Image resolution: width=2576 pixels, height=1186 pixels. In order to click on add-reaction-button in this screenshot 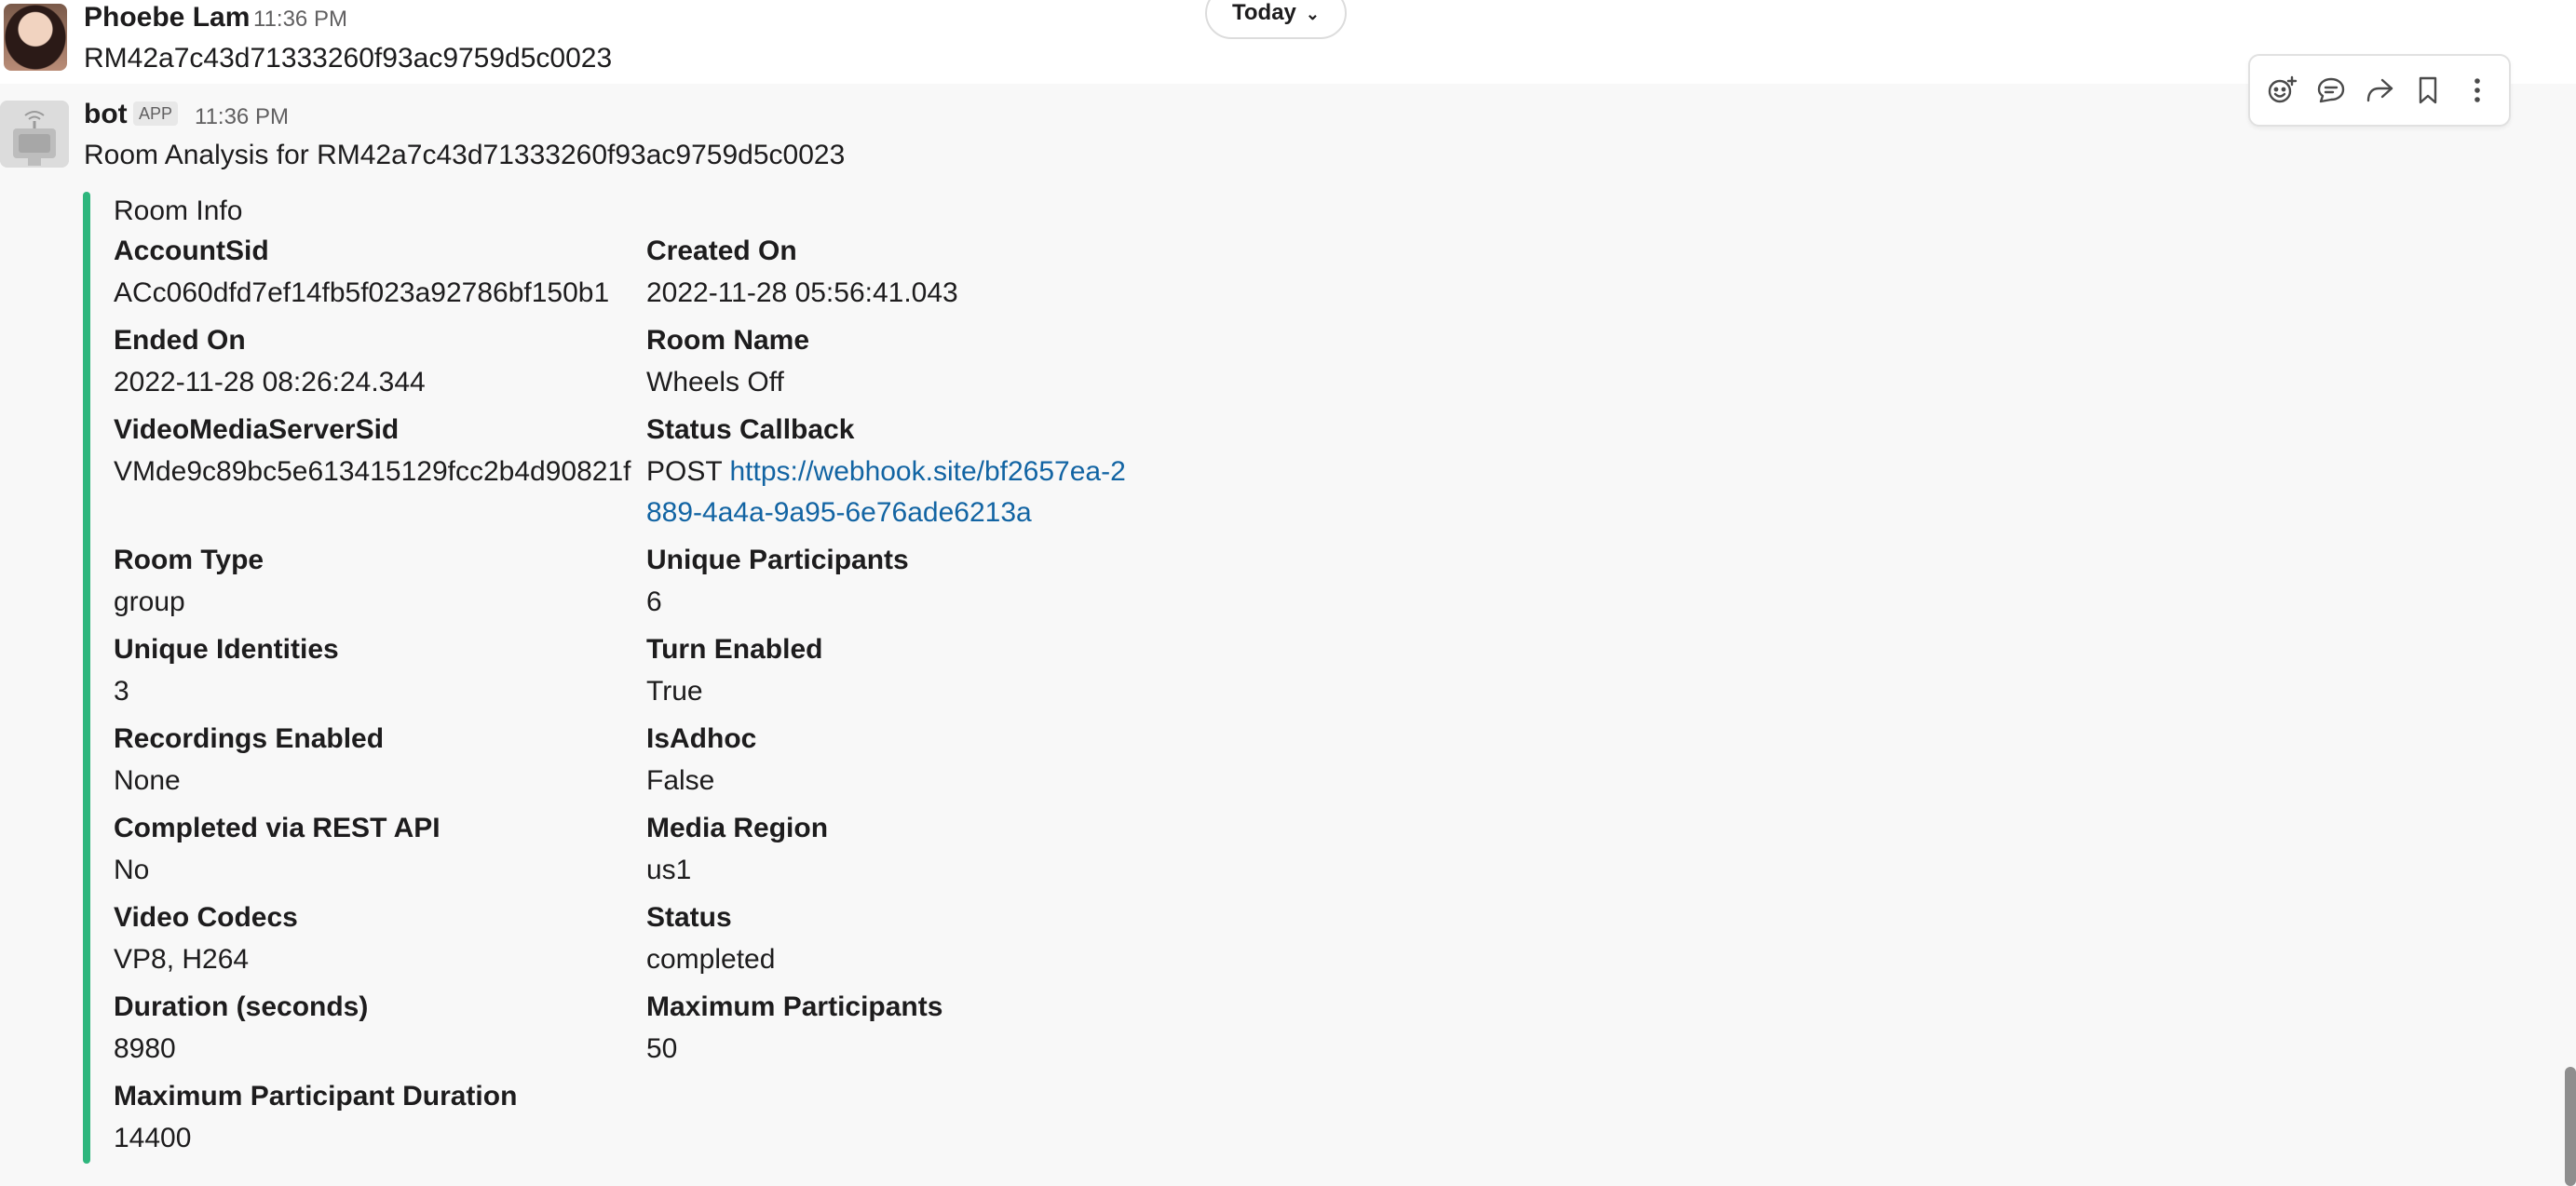, I will do `click(2281, 90)`.